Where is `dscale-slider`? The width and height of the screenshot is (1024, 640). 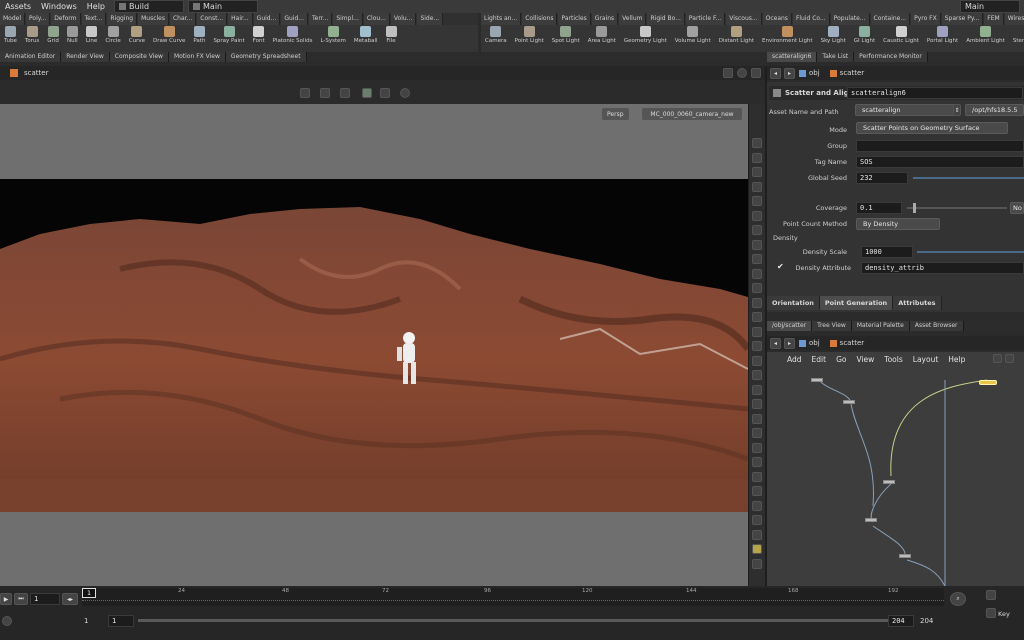 dscale-slider is located at coordinates (970, 252).